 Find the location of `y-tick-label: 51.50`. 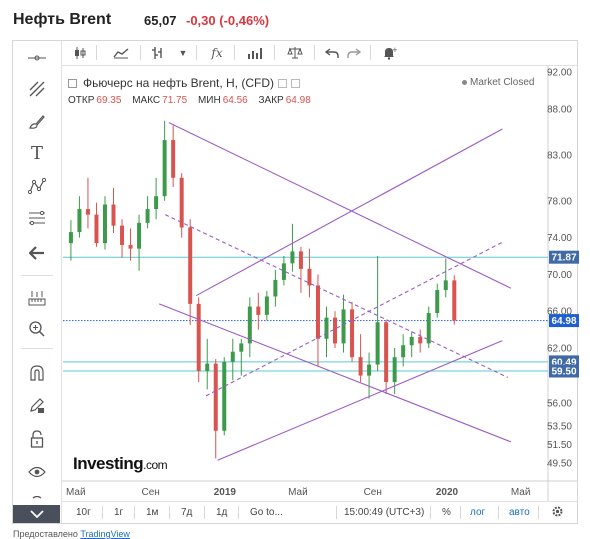

y-tick-label: 51.50 is located at coordinates (559, 445).